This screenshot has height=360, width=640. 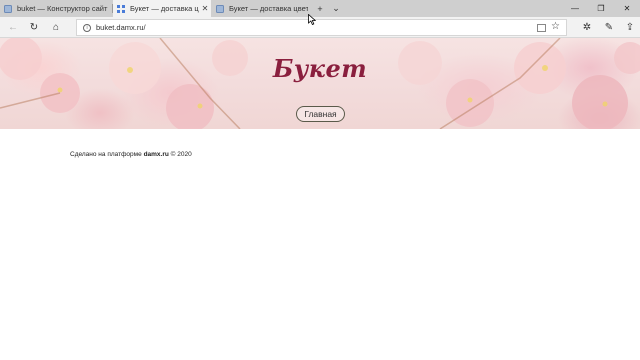 What do you see at coordinates (627, 8) in the screenshot?
I see `close-window-button: ✕` at bounding box center [627, 8].